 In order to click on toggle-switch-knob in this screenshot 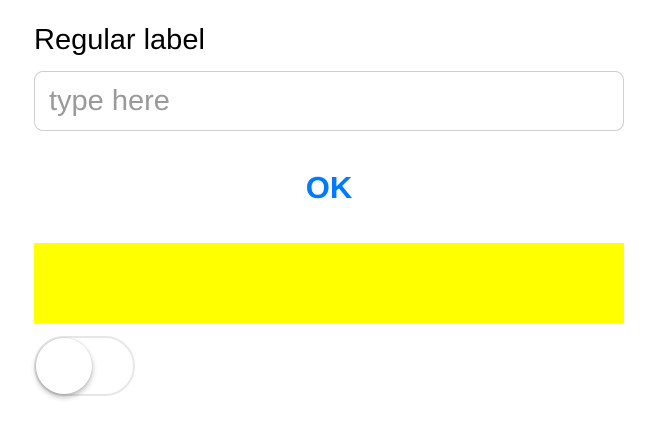, I will do `click(64, 366)`.